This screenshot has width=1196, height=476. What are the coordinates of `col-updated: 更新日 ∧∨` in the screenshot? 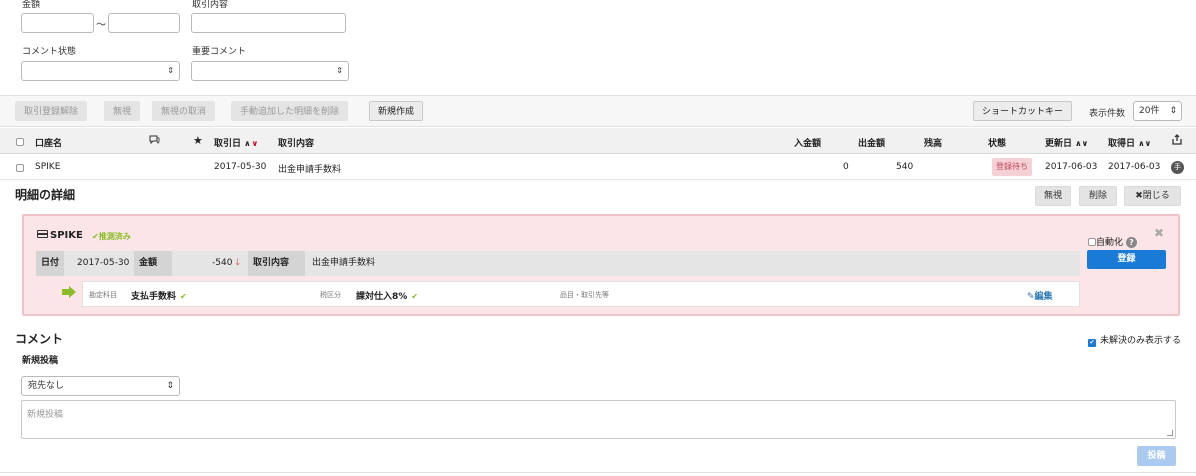 It's located at (1066, 142).